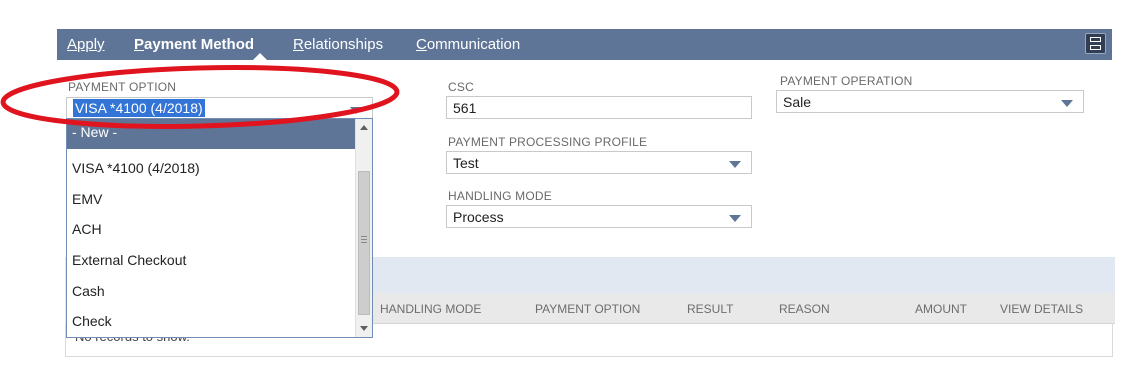 This screenshot has height=372, width=1132. Describe the element at coordinates (211, 291) in the screenshot. I see `dropdown-option: Cash` at that location.